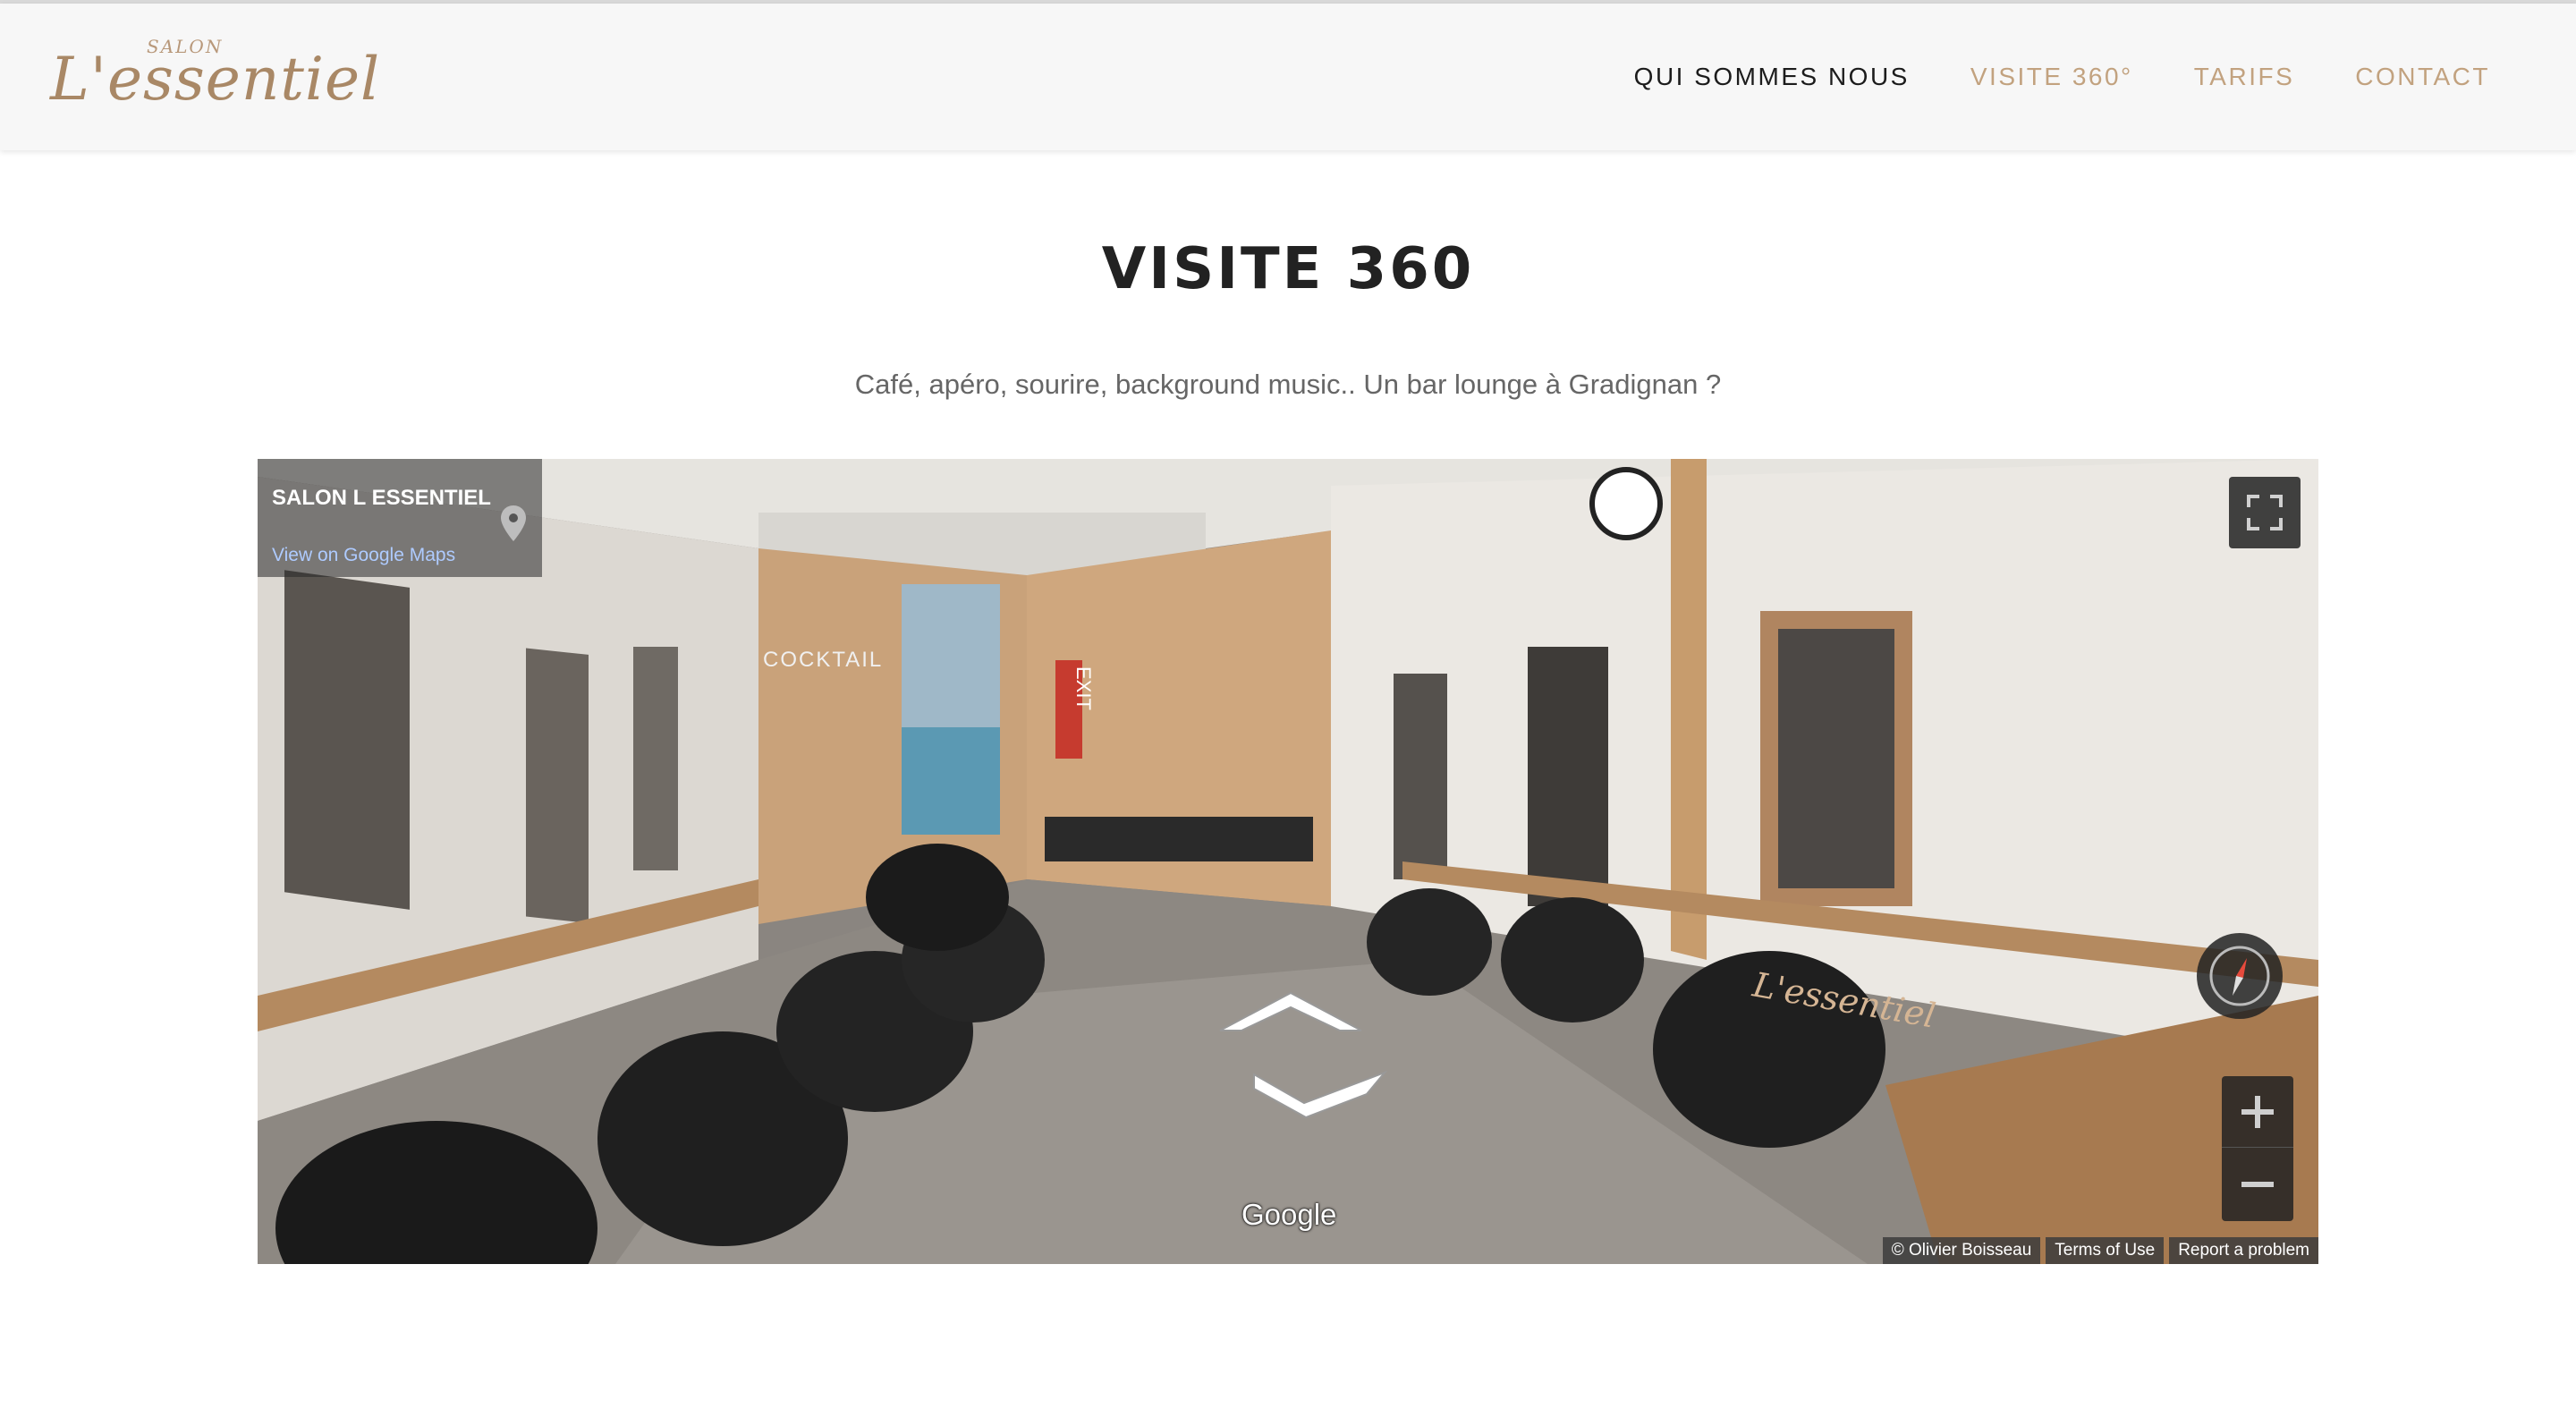 The height and width of the screenshot is (1417, 2576). What do you see at coordinates (513, 523) in the screenshot?
I see `pin-icon` at bounding box center [513, 523].